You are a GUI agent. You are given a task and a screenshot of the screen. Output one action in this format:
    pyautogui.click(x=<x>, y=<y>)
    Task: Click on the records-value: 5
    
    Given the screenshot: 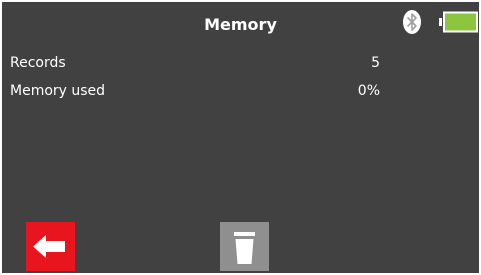 What is the action you would take?
    pyautogui.click(x=375, y=63)
    